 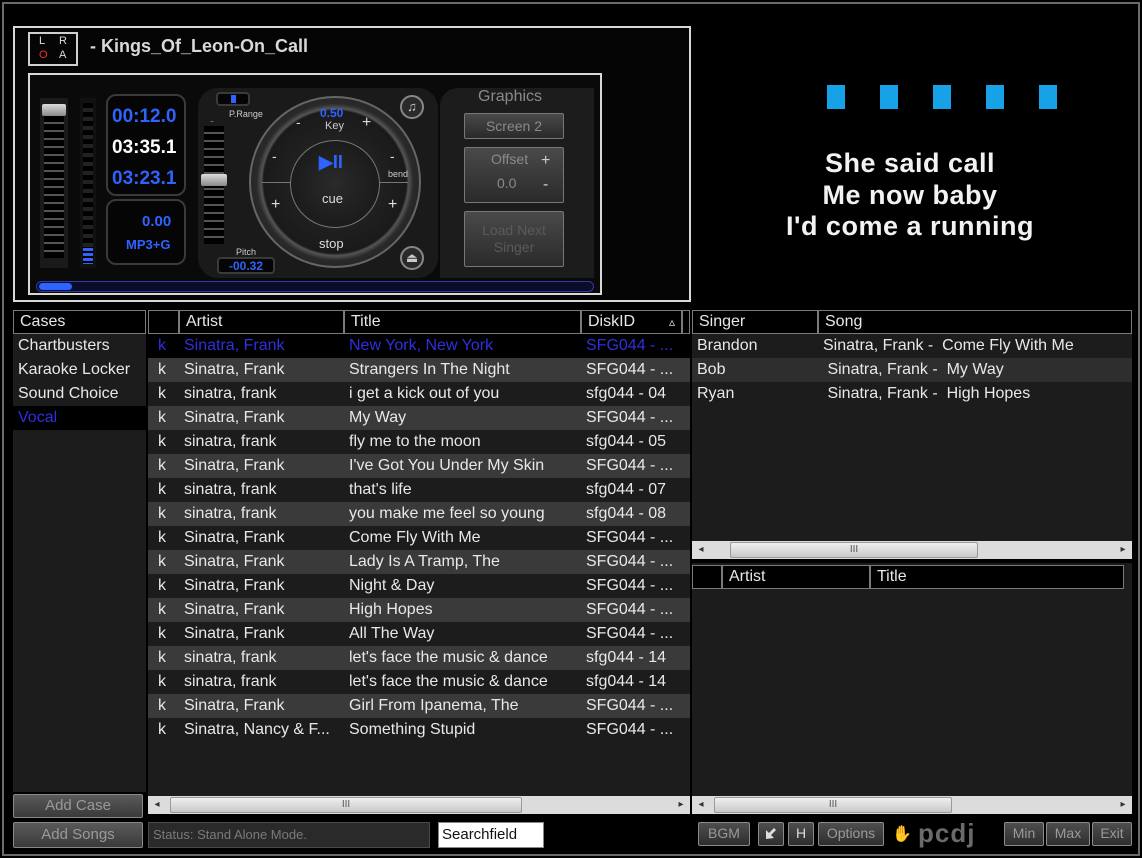 What do you see at coordinates (275, 205) in the screenshot?
I see `bend-plus-left-button: +` at bounding box center [275, 205].